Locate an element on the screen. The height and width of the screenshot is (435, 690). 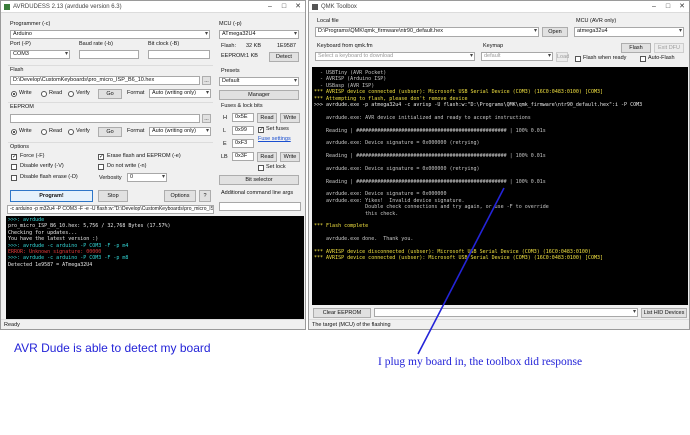
annotation-left: AVR Dude is able to detect my board is located at coordinates (112, 348).